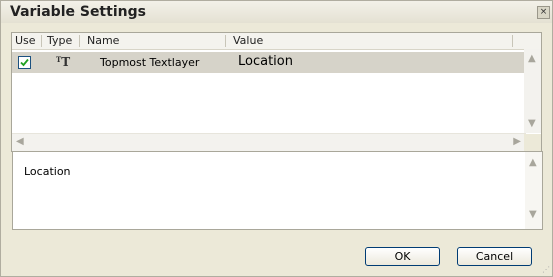  What do you see at coordinates (265, 61) in the screenshot?
I see `row-value: Location` at bounding box center [265, 61].